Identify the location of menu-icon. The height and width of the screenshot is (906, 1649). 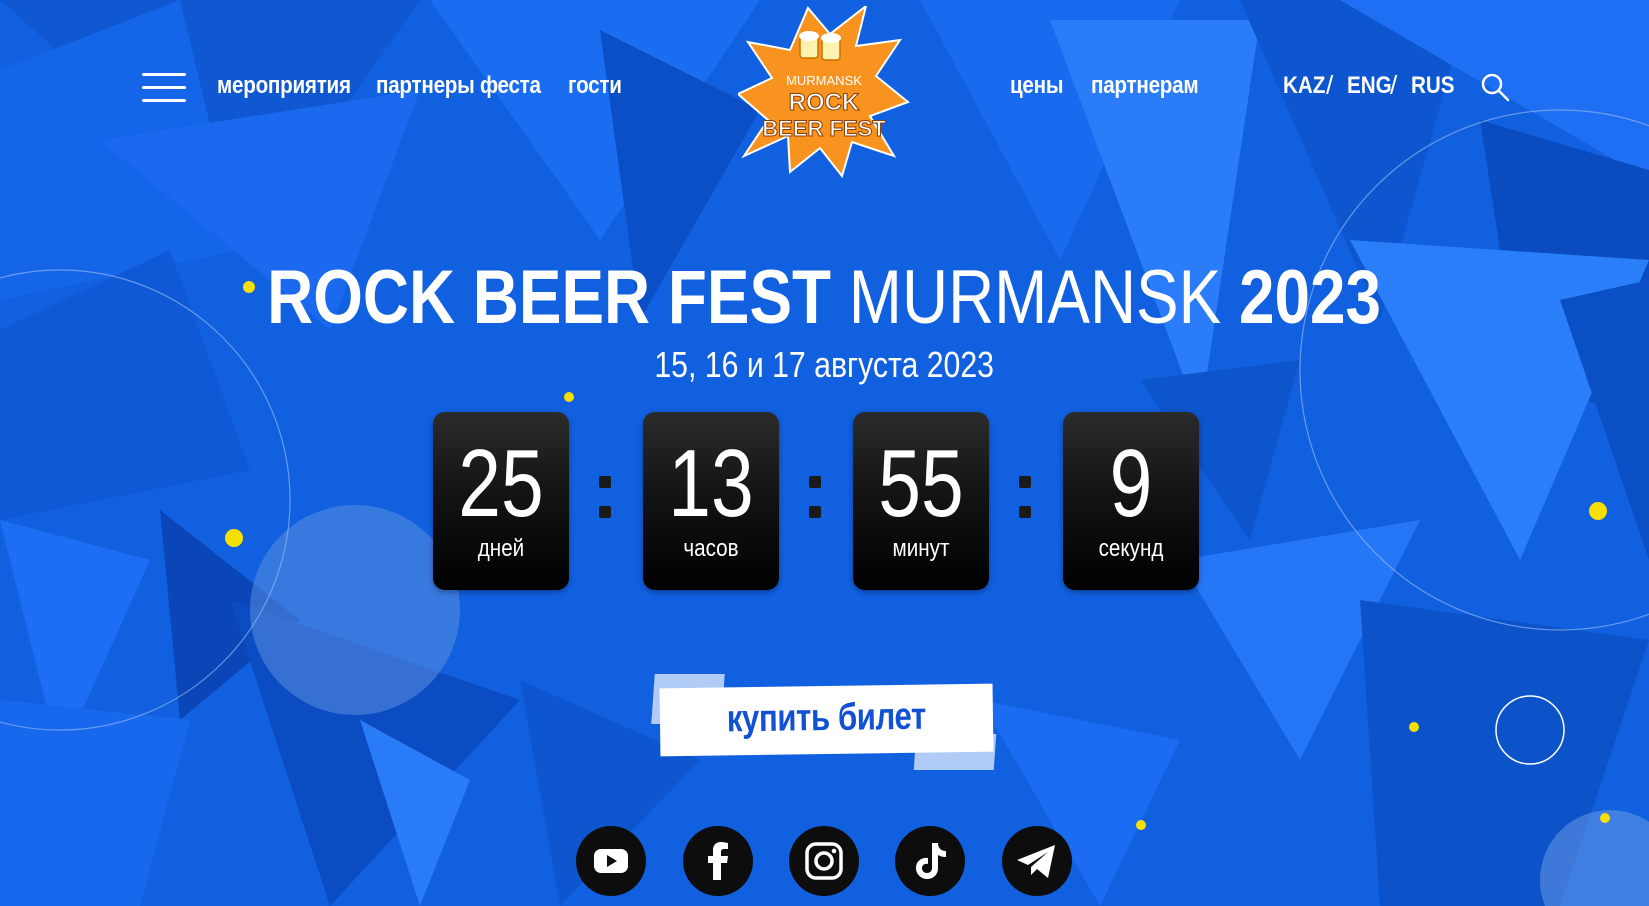
(164, 88).